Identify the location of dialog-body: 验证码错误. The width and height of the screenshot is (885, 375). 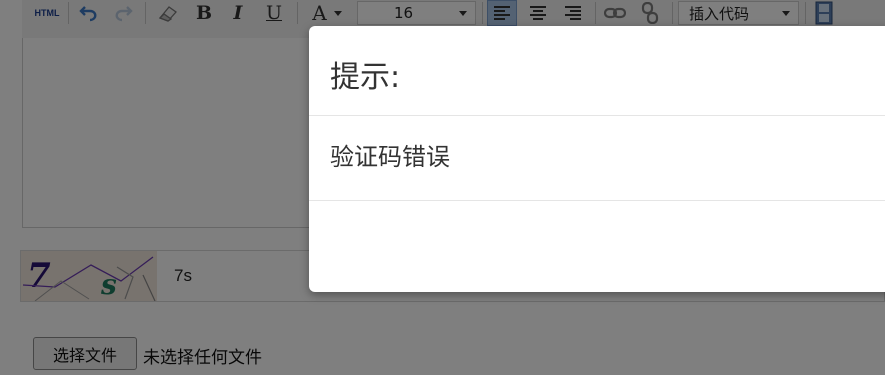
(597, 158).